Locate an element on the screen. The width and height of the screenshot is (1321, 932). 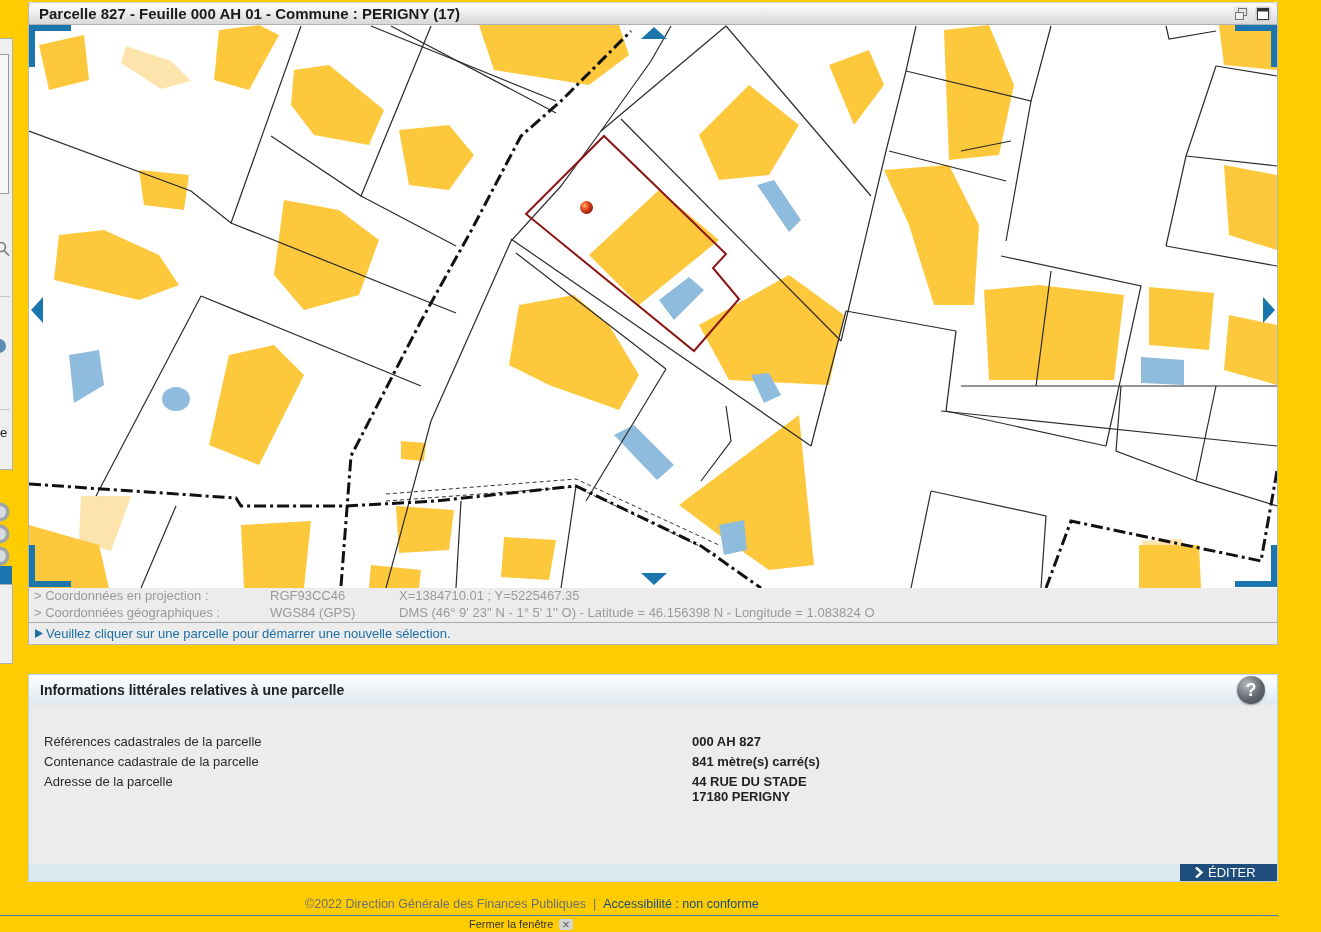
arrow-up-icon is located at coordinates (654, 33).